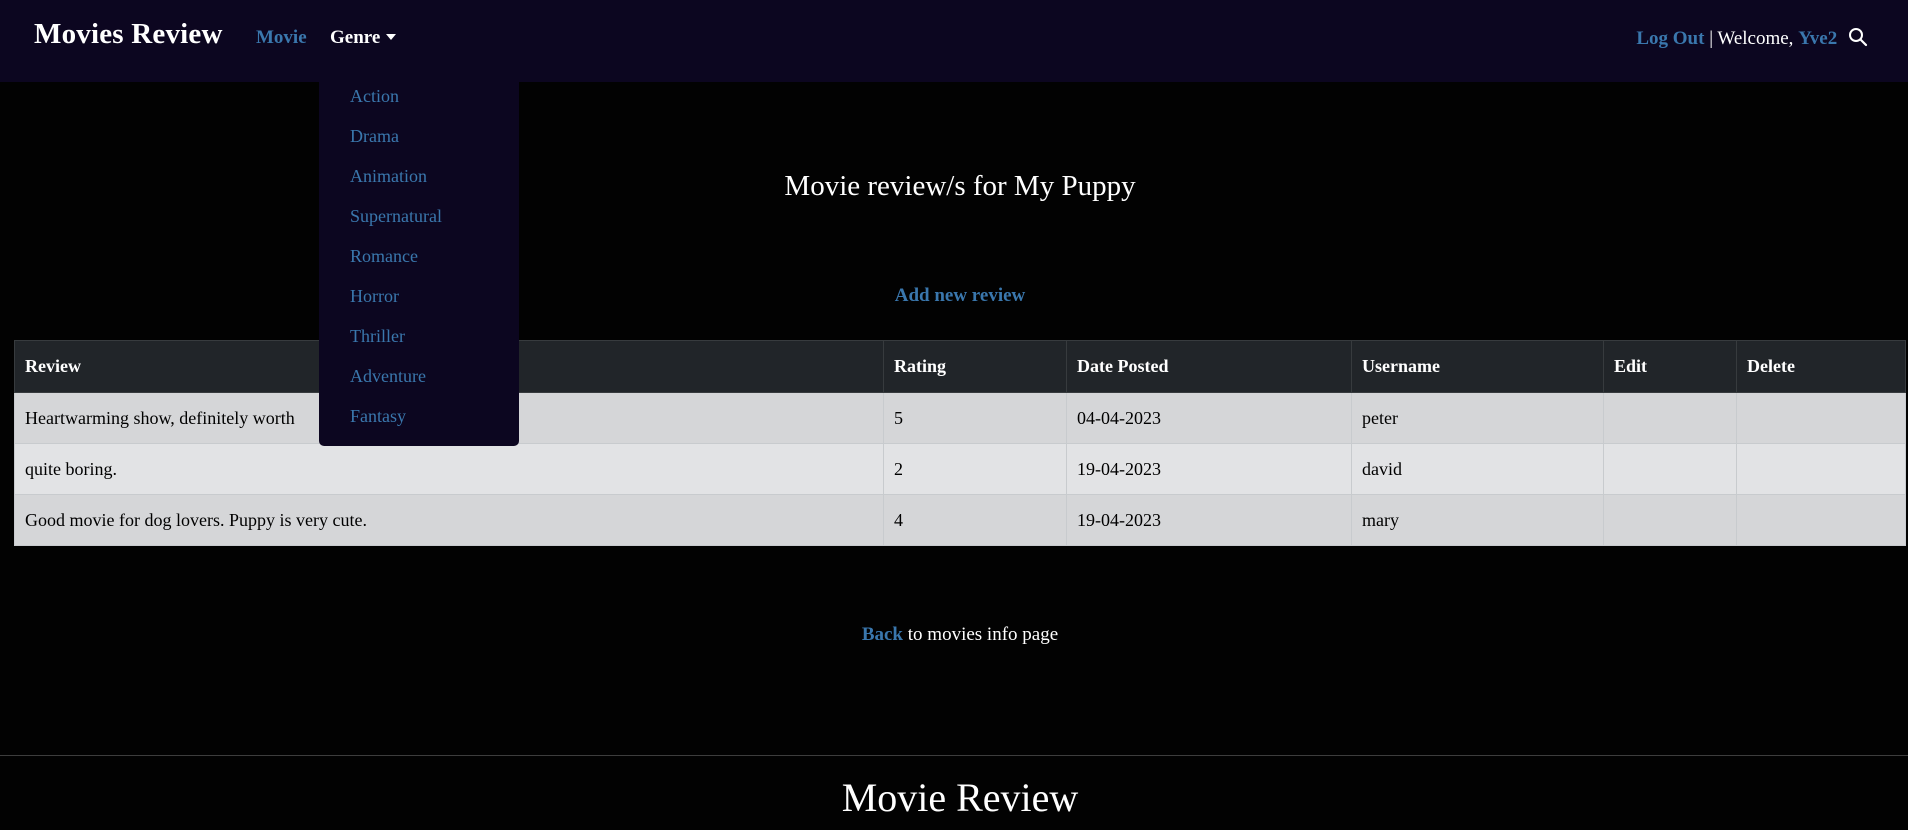 The height and width of the screenshot is (830, 1908). What do you see at coordinates (1818, 38) in the screenshot?
I see `username-label: Yve2` at bounding box center [1818, 38].